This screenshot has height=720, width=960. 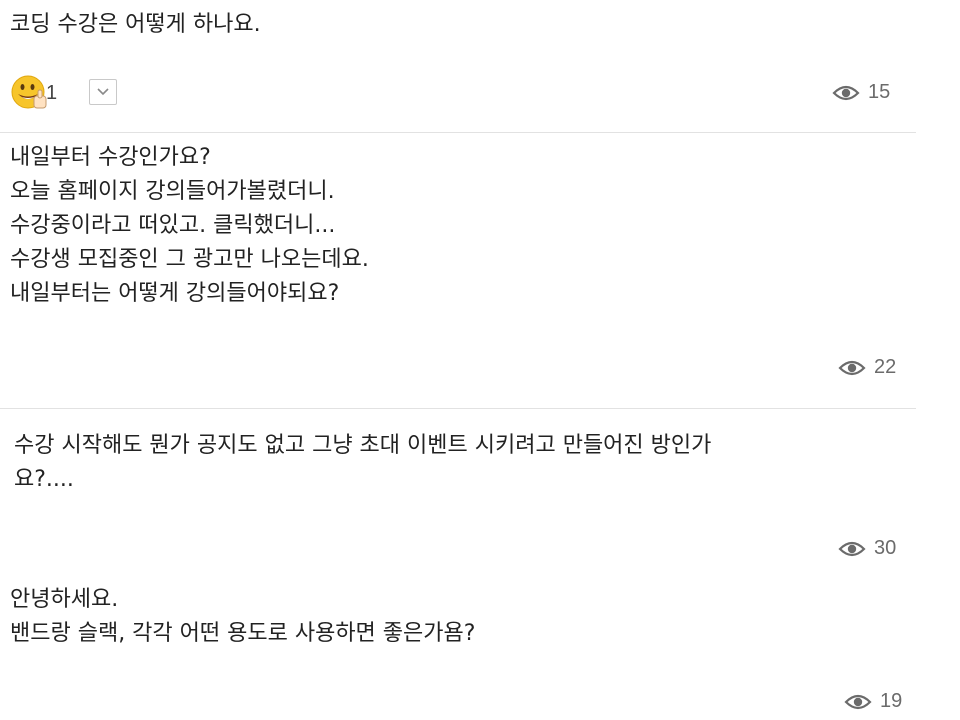 I want to click on chevron-down-icon, so click(x=103, y=92).